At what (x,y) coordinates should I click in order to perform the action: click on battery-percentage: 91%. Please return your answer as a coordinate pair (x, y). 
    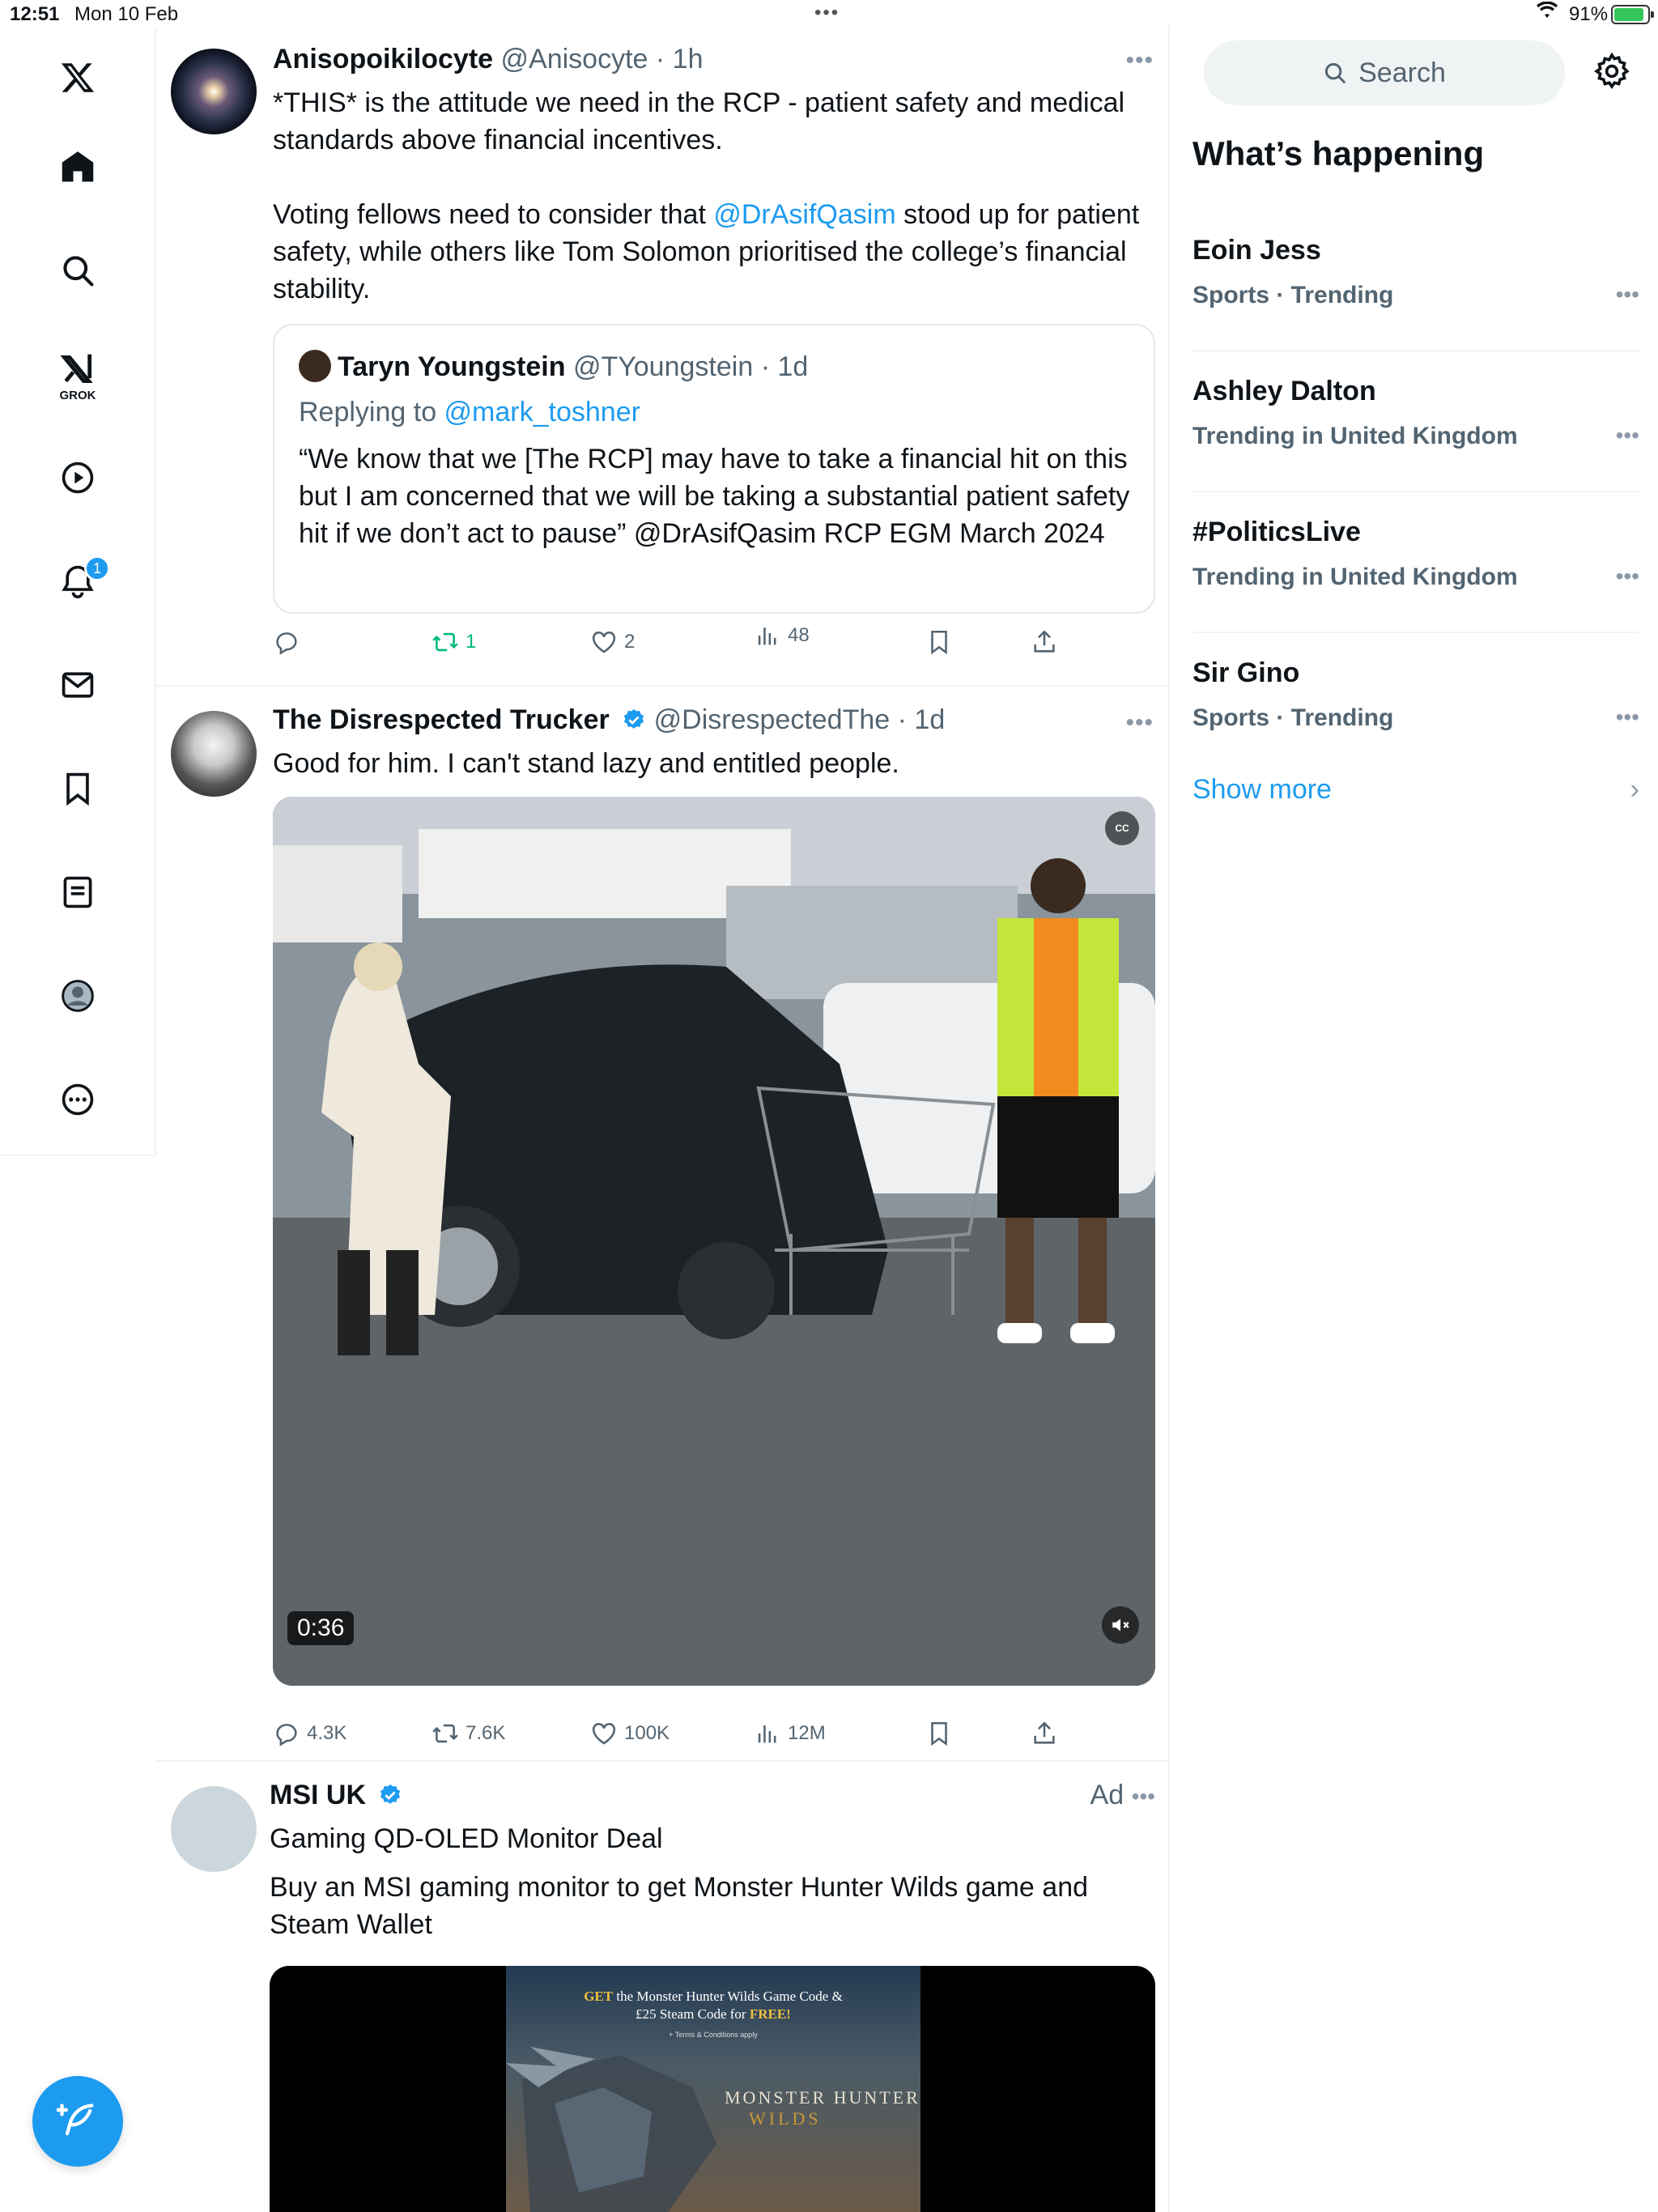
    Looking at the image, I should click on (1589, 14).